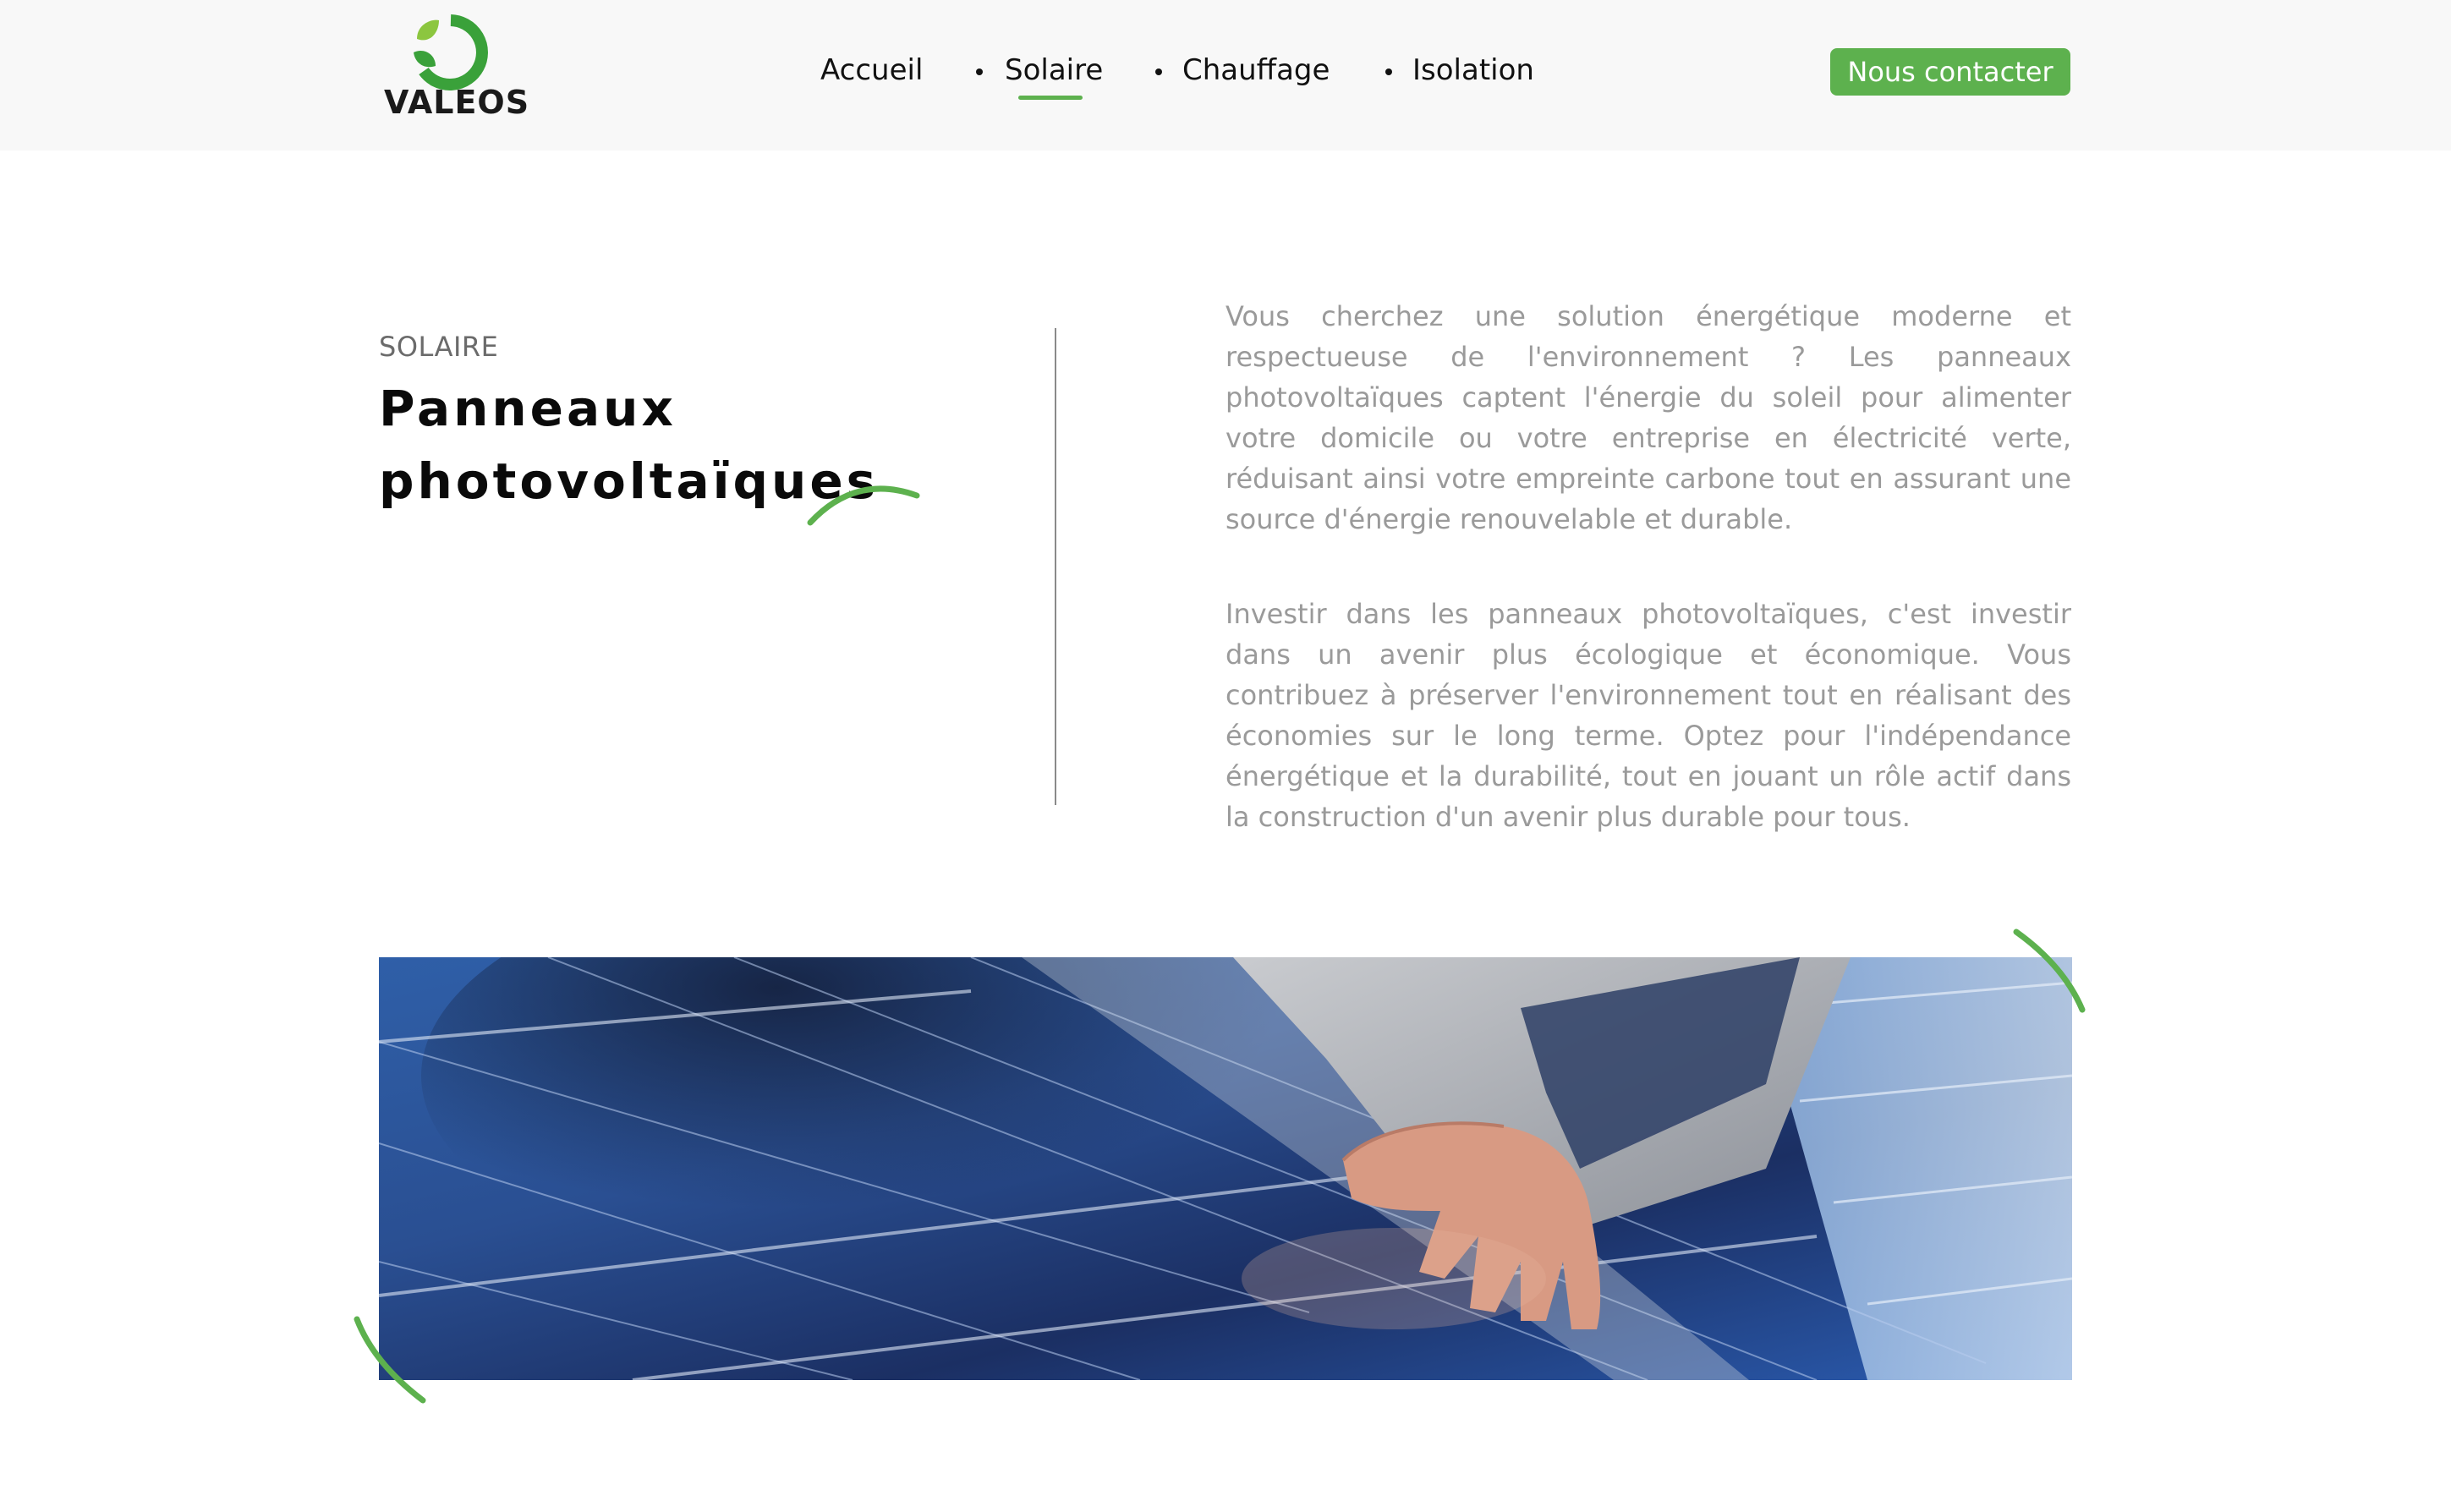  I want to click on leaf-ring-logo-icon, so click(451, 52).